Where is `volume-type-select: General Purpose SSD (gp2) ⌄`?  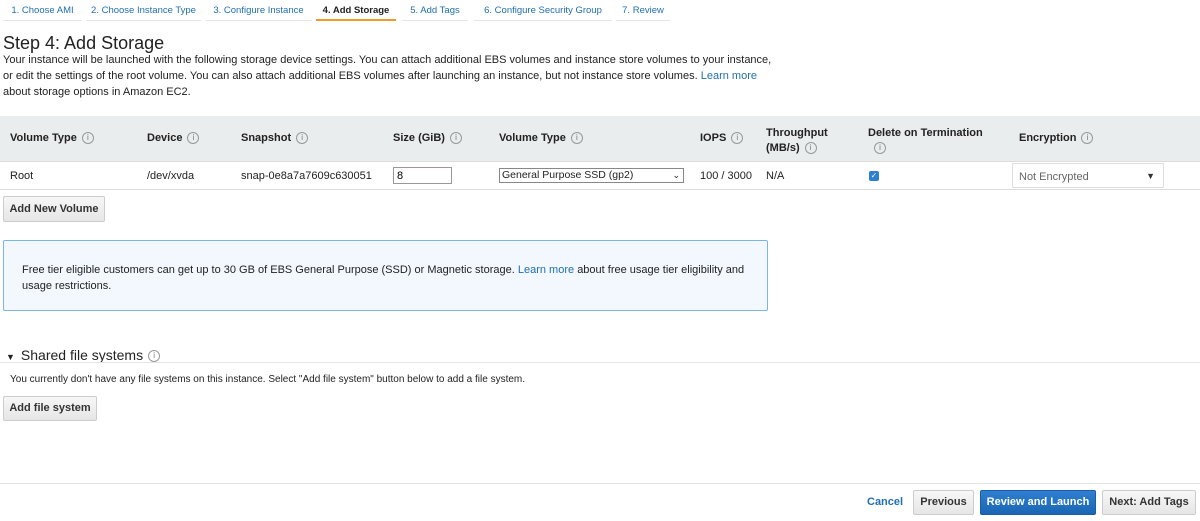
volume-type-select: General Purpose SSD (gp2) ⌄ is located at coordinates (591, 175).